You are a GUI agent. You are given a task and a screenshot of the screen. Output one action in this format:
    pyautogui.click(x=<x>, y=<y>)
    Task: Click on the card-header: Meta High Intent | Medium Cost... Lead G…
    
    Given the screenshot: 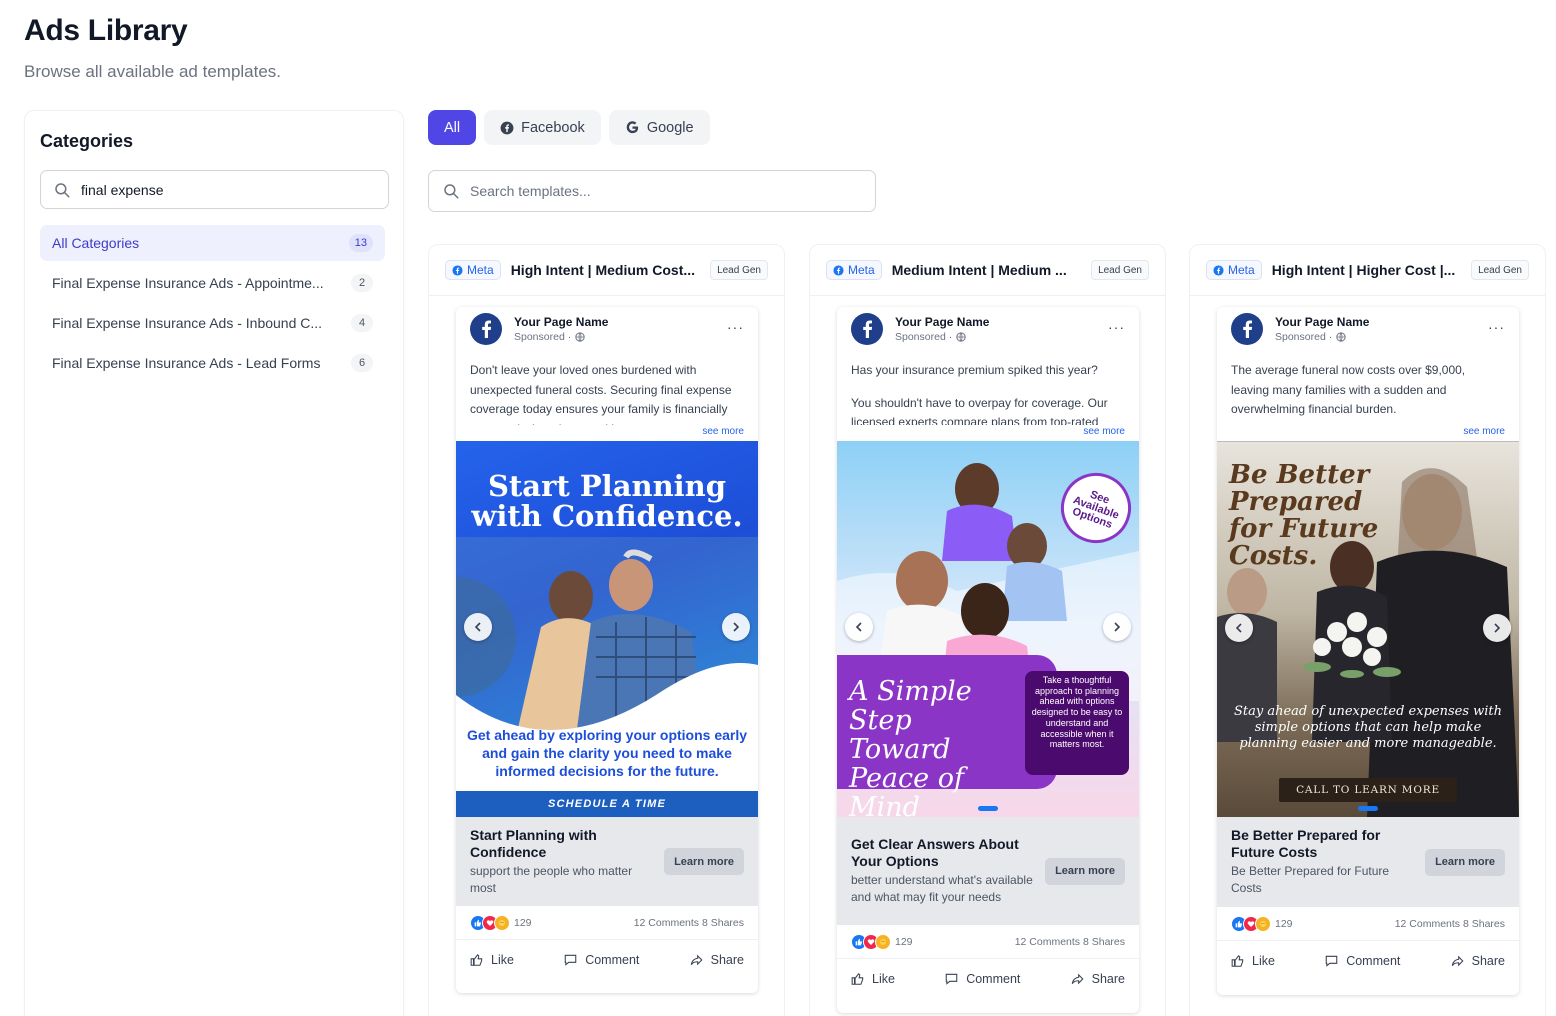 What is the action you would take?
    pyautogui.click(x=606, y=270)
    